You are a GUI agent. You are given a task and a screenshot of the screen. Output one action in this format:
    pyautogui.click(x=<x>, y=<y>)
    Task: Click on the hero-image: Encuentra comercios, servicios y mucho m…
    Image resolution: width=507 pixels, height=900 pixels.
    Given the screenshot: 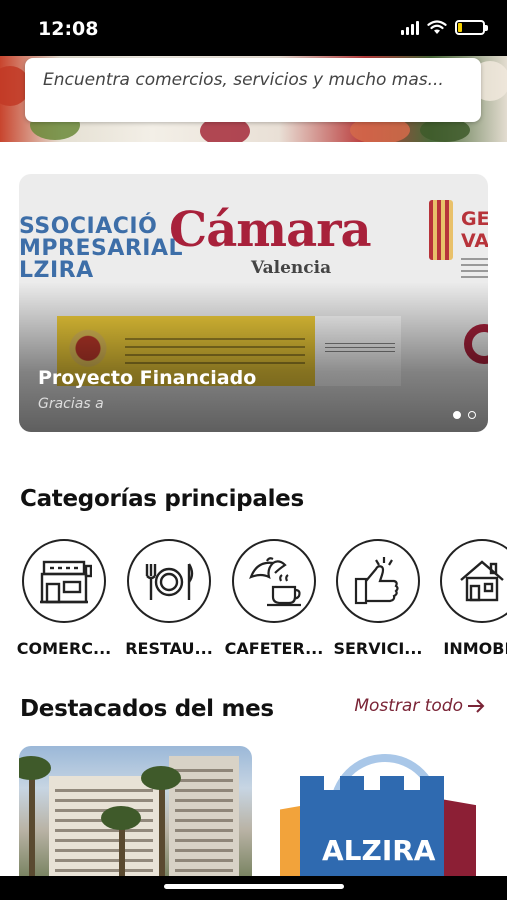 What is the action you would take?
    pyautogui.click(x=253, y=99)
    